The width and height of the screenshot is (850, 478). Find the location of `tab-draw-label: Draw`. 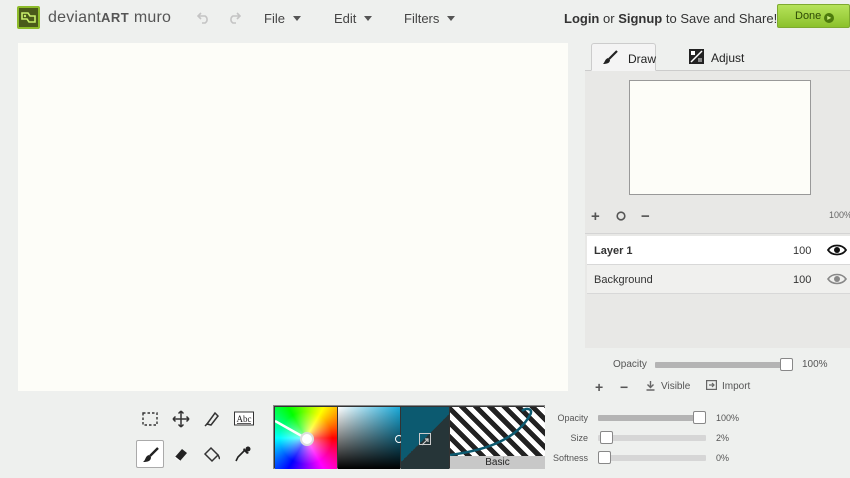

tab-draw-label: Draw is located at coordinates (642, 59).